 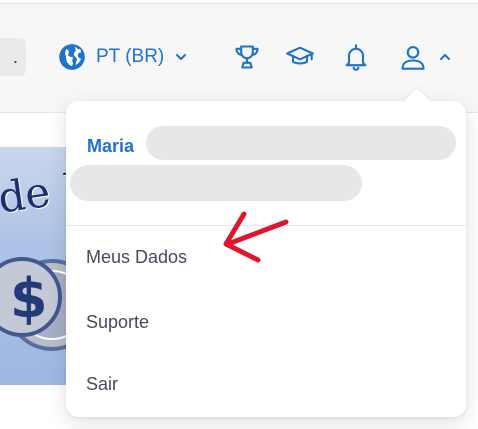 I want to click on menu-item-sair: Sair, so click(x=102, y=384).